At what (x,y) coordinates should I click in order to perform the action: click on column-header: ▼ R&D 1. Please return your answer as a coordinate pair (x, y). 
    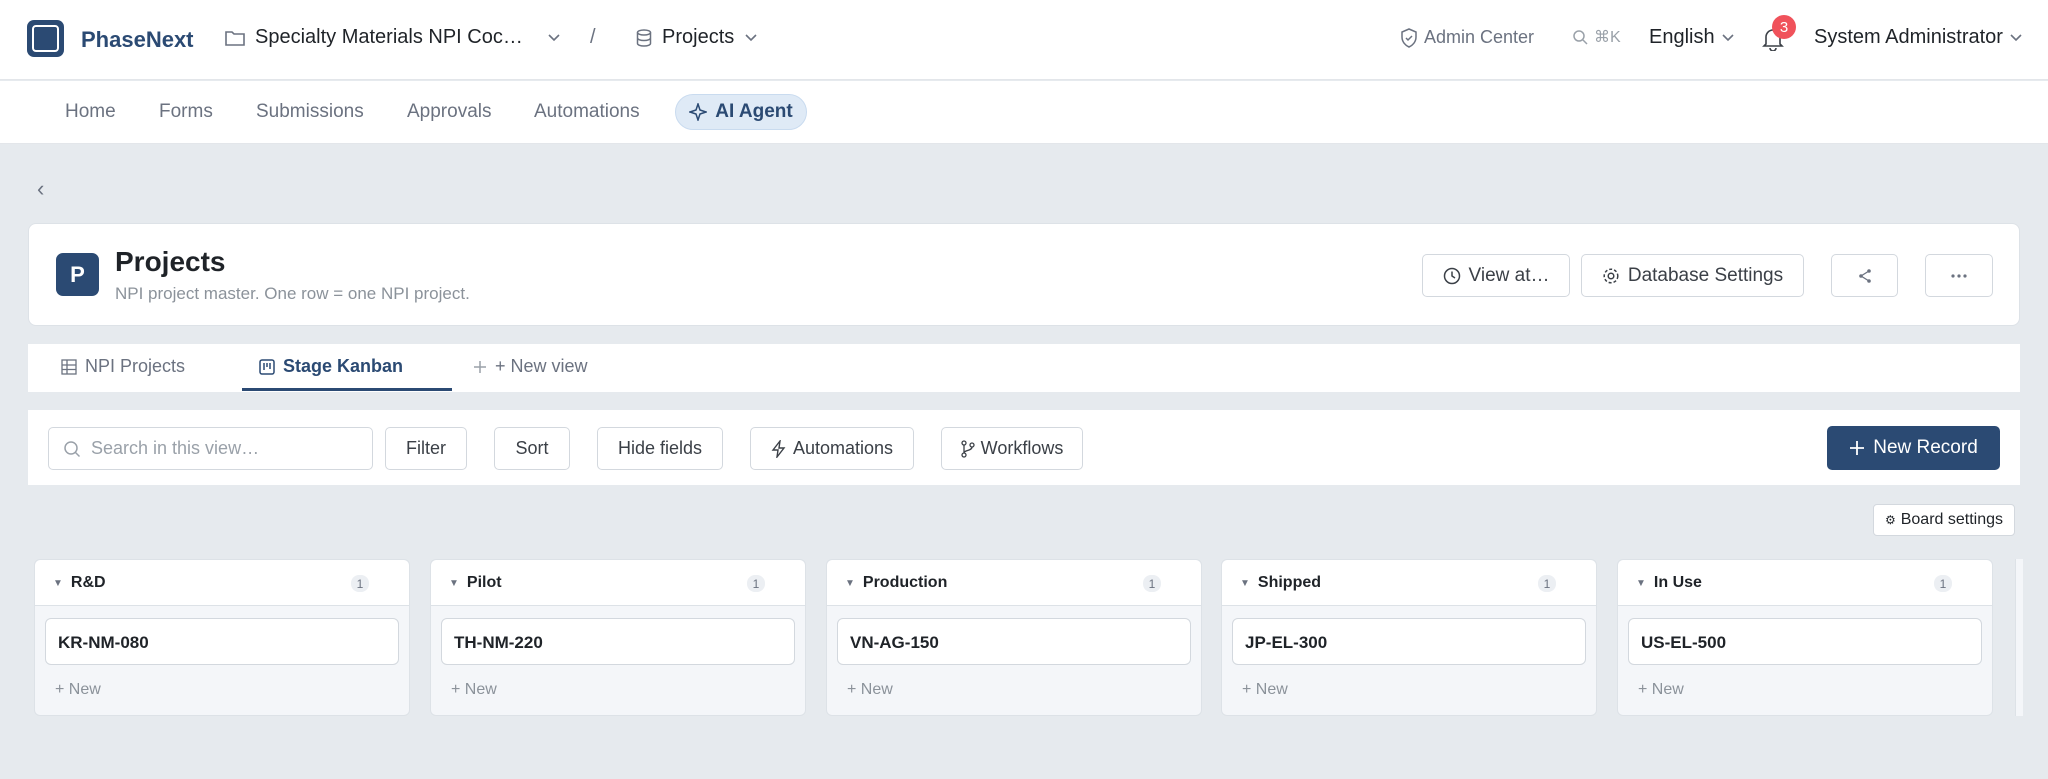
    Looking at the image, I should click on (222, 583).